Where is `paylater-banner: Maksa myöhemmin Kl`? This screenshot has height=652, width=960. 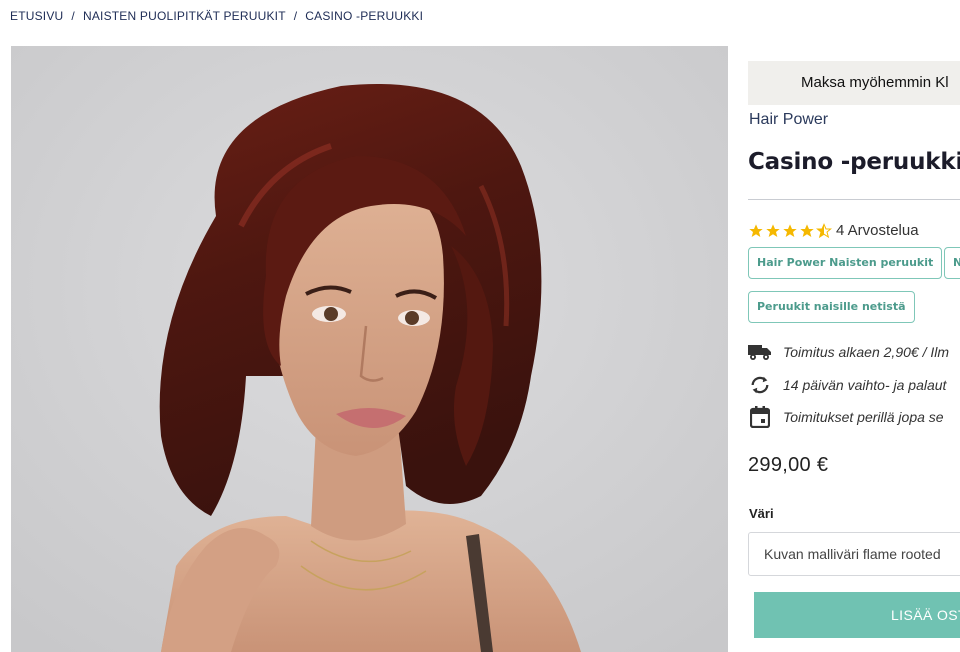 paylater-banner: Maksa myöhemmin Kl is located at coordinates (854, 83).